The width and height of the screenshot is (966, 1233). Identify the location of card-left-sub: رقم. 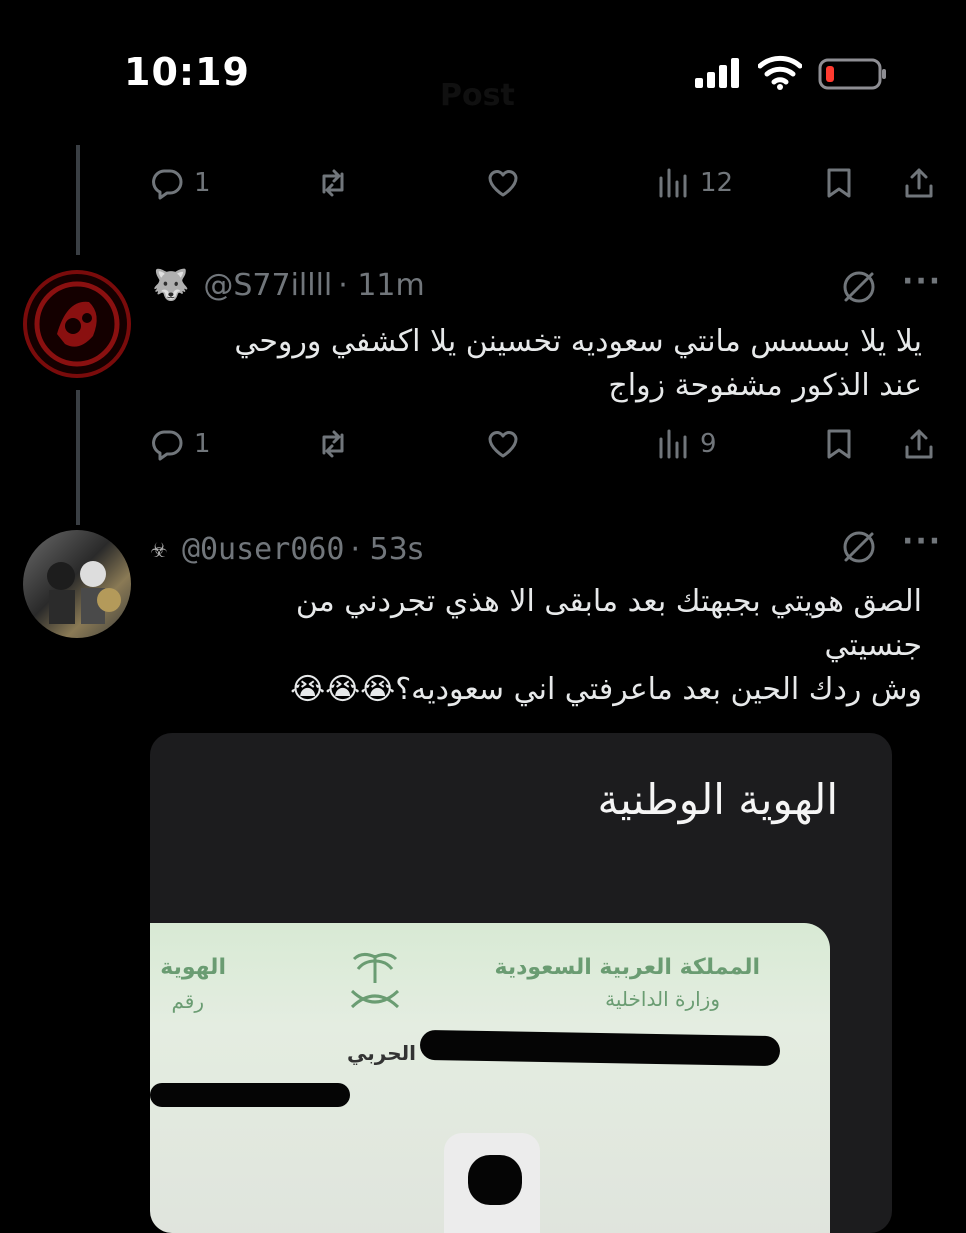
(187, 1001).